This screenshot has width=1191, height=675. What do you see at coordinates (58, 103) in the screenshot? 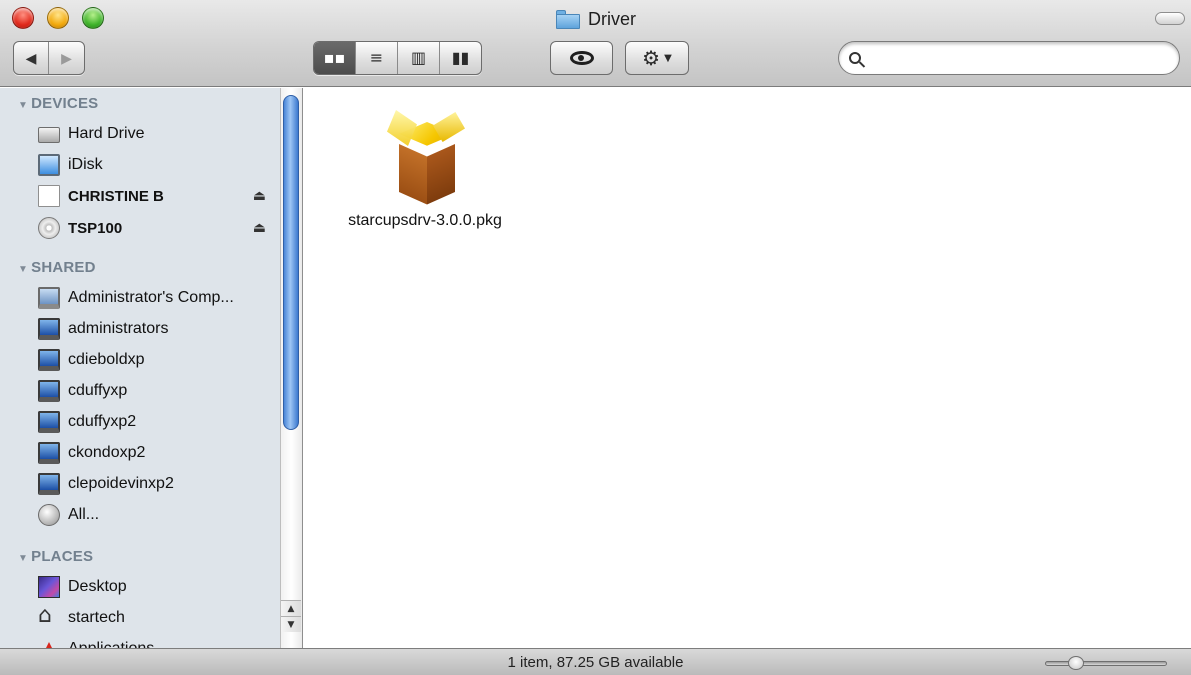
I see `sidebar-section-devices: ▼ DEVICES` at bounding box center [58, 103].